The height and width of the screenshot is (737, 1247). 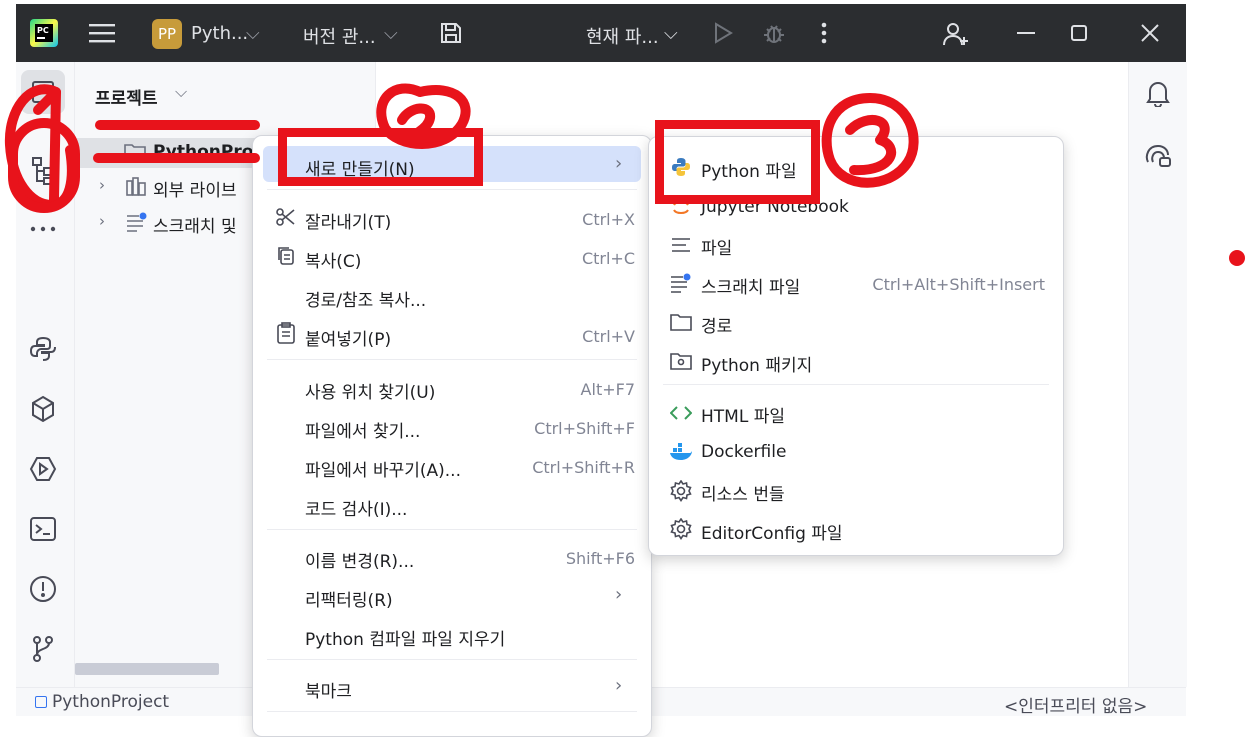 What do you see at coordinates (43, 469) in the screenshot?
I see `services-icon` at bounding box center [43, 469].